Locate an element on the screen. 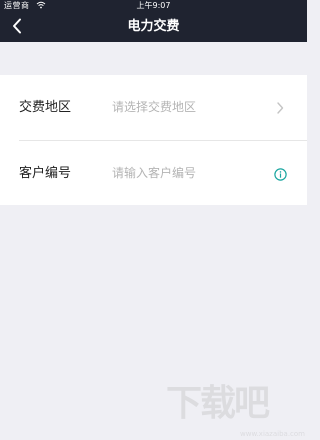 The width and height of the screenshot is (320, 440). navigation-bar: 电力交费 is located at coordinates (153, 26).